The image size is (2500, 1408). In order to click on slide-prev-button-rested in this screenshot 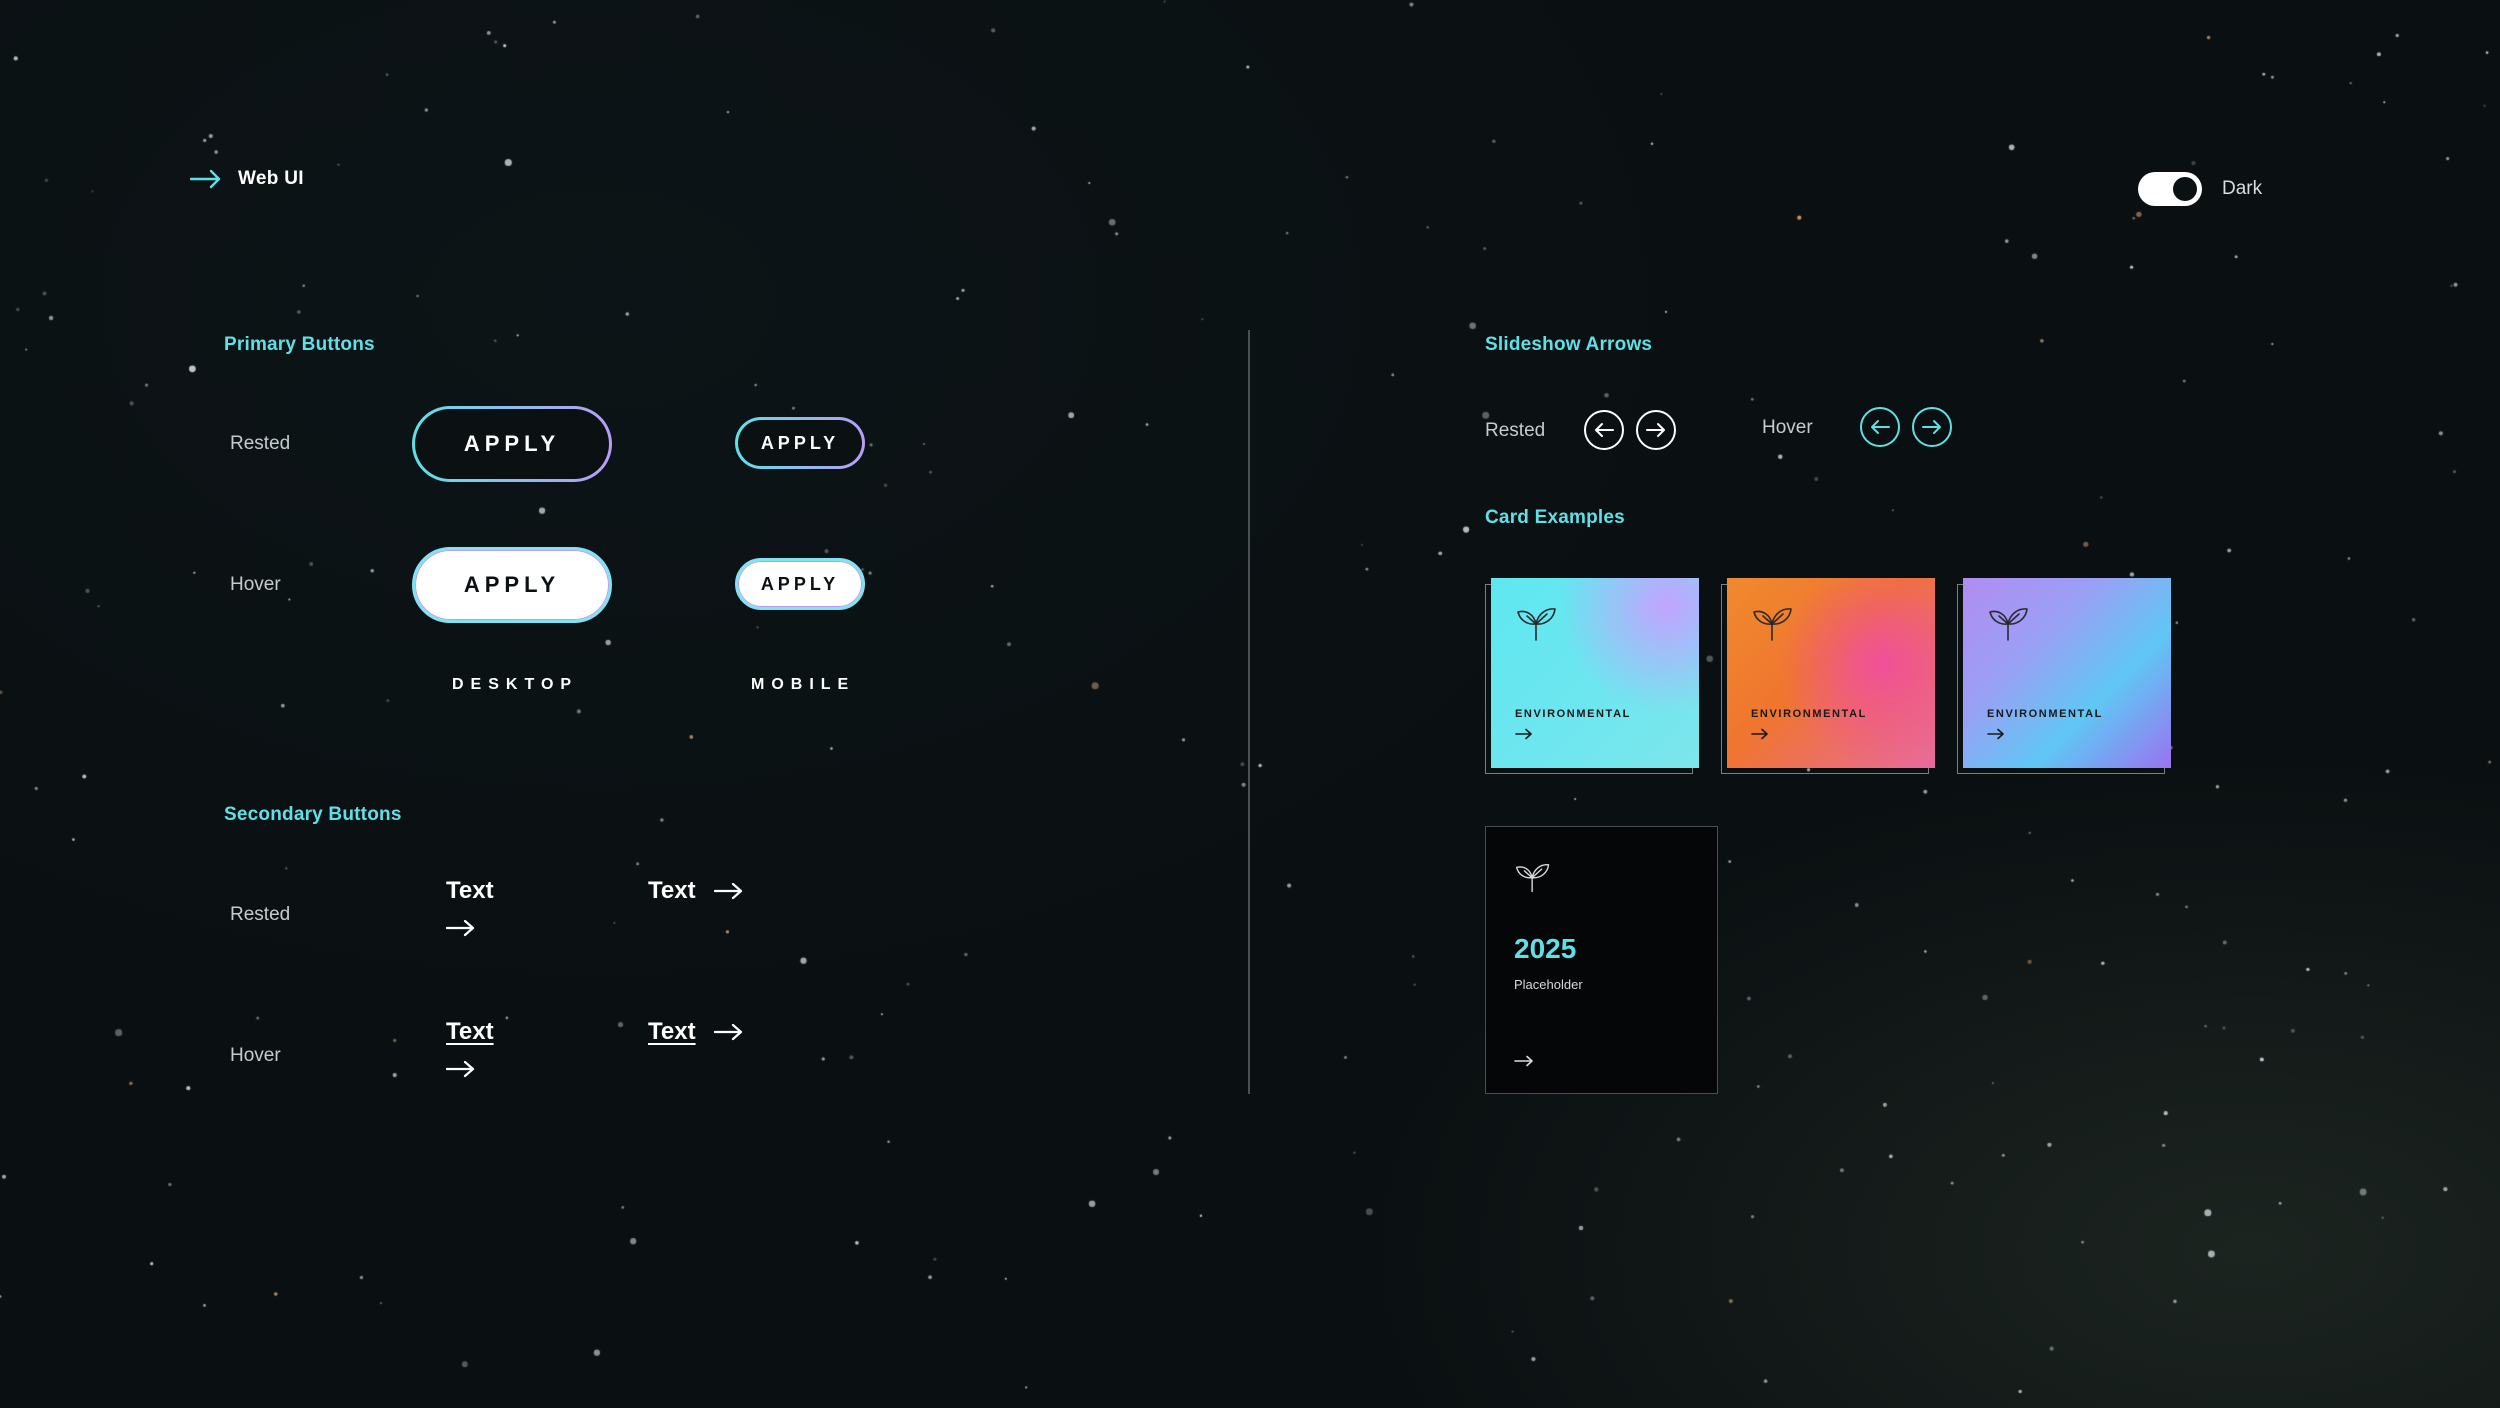, I will do `click(1604, 430)`.